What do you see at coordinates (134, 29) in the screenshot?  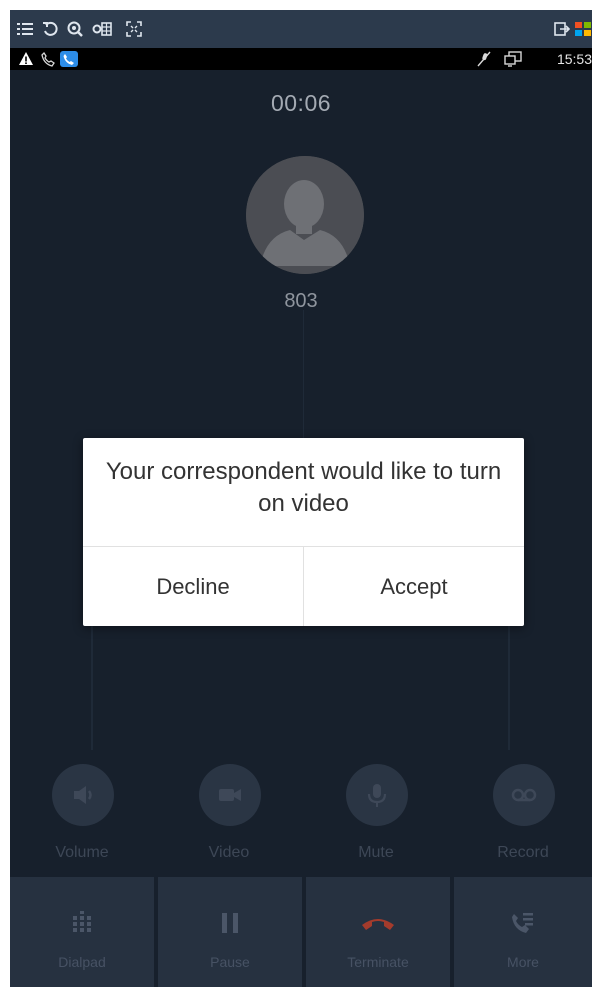 I see `fullscreen-icon` at bounding box center [134, 29].